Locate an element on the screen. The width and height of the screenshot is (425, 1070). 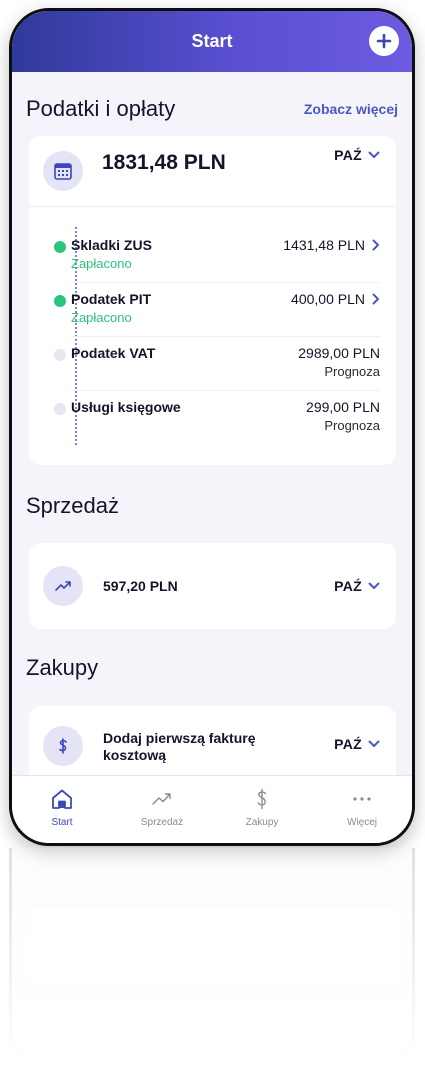
sales-month-select: PAŹ is located at coordinates (357, 586).